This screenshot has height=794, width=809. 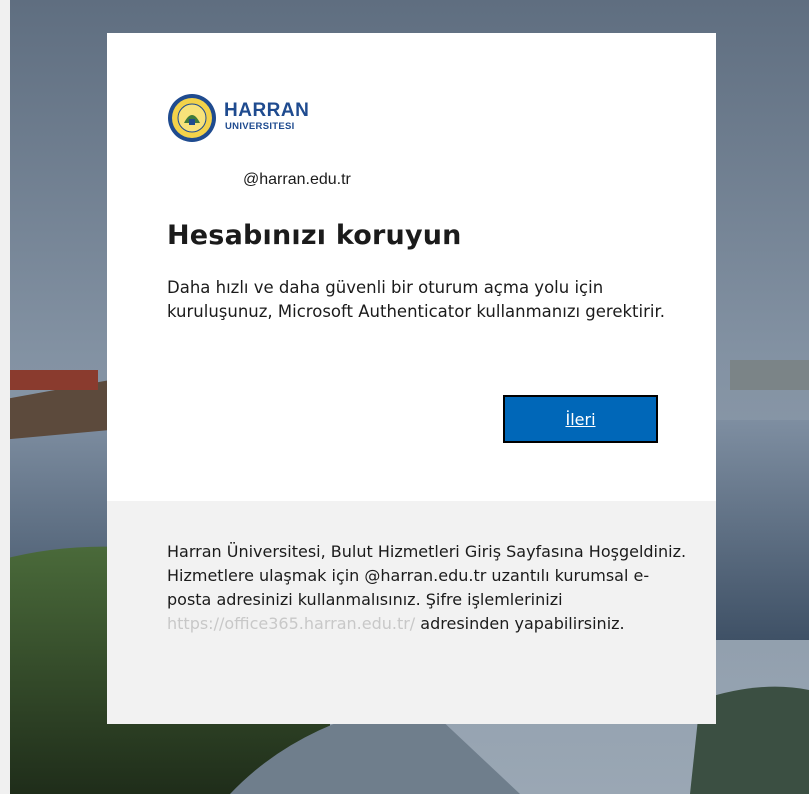 What do you see at coordinates (5, 397) in the screenshot?
I see `window-frame-edge` at bounding box center [5, 397].